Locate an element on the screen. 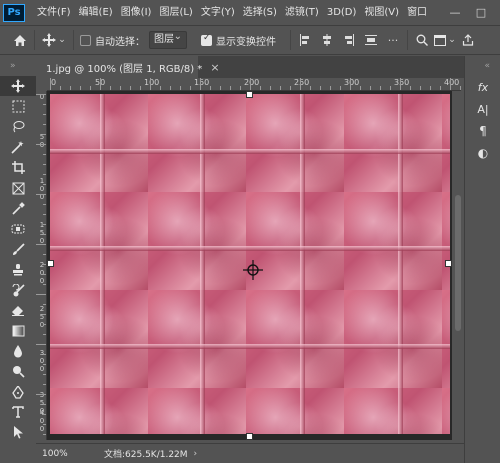  menu-layer: 图层(L) is located at coordinates (175, 12).